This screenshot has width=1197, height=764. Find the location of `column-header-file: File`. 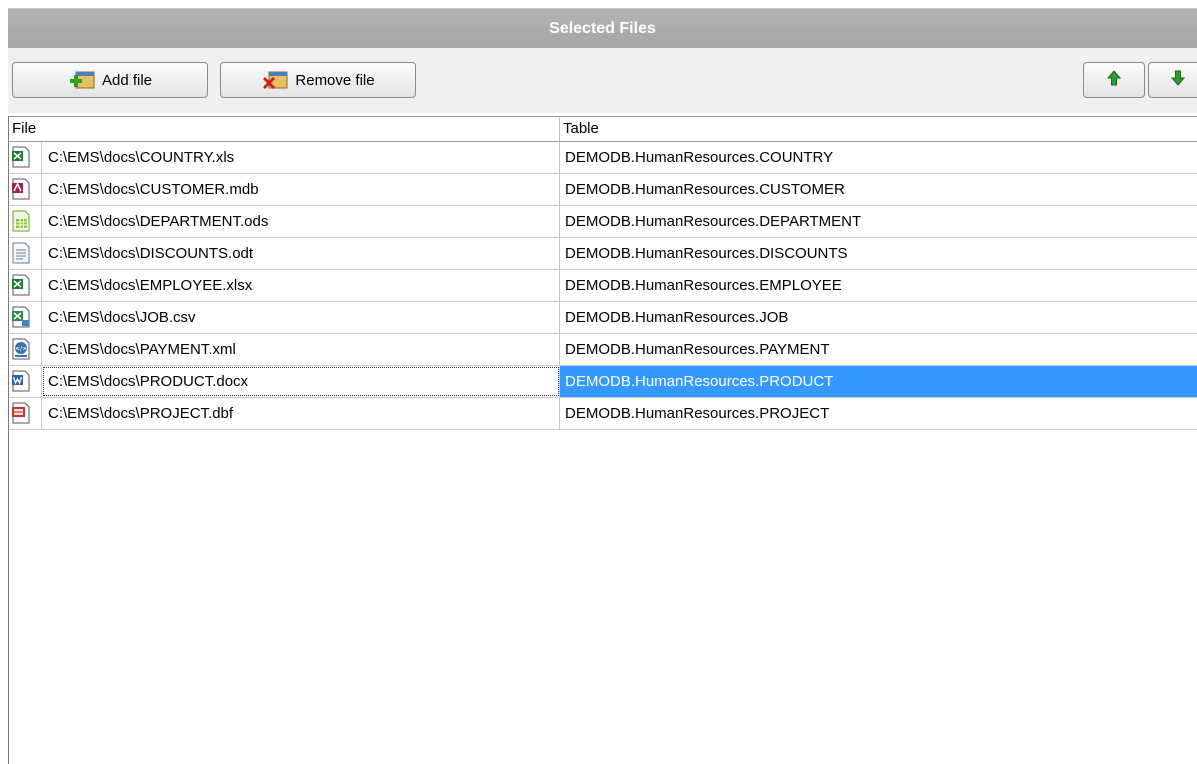

column-header-file: File is located at coordinates (284, 129).